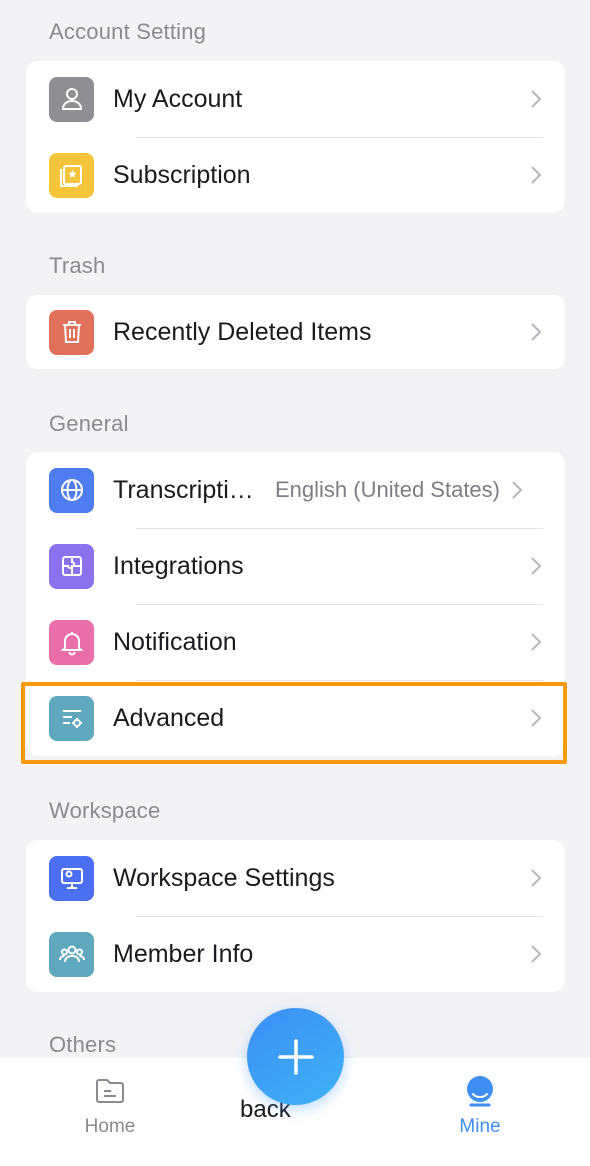 The height and width of the screenshot is (1166, 590). Describe the element at coordinates (169, 717) in the screenshot. I see `advanced-label: Advanced` at that location.